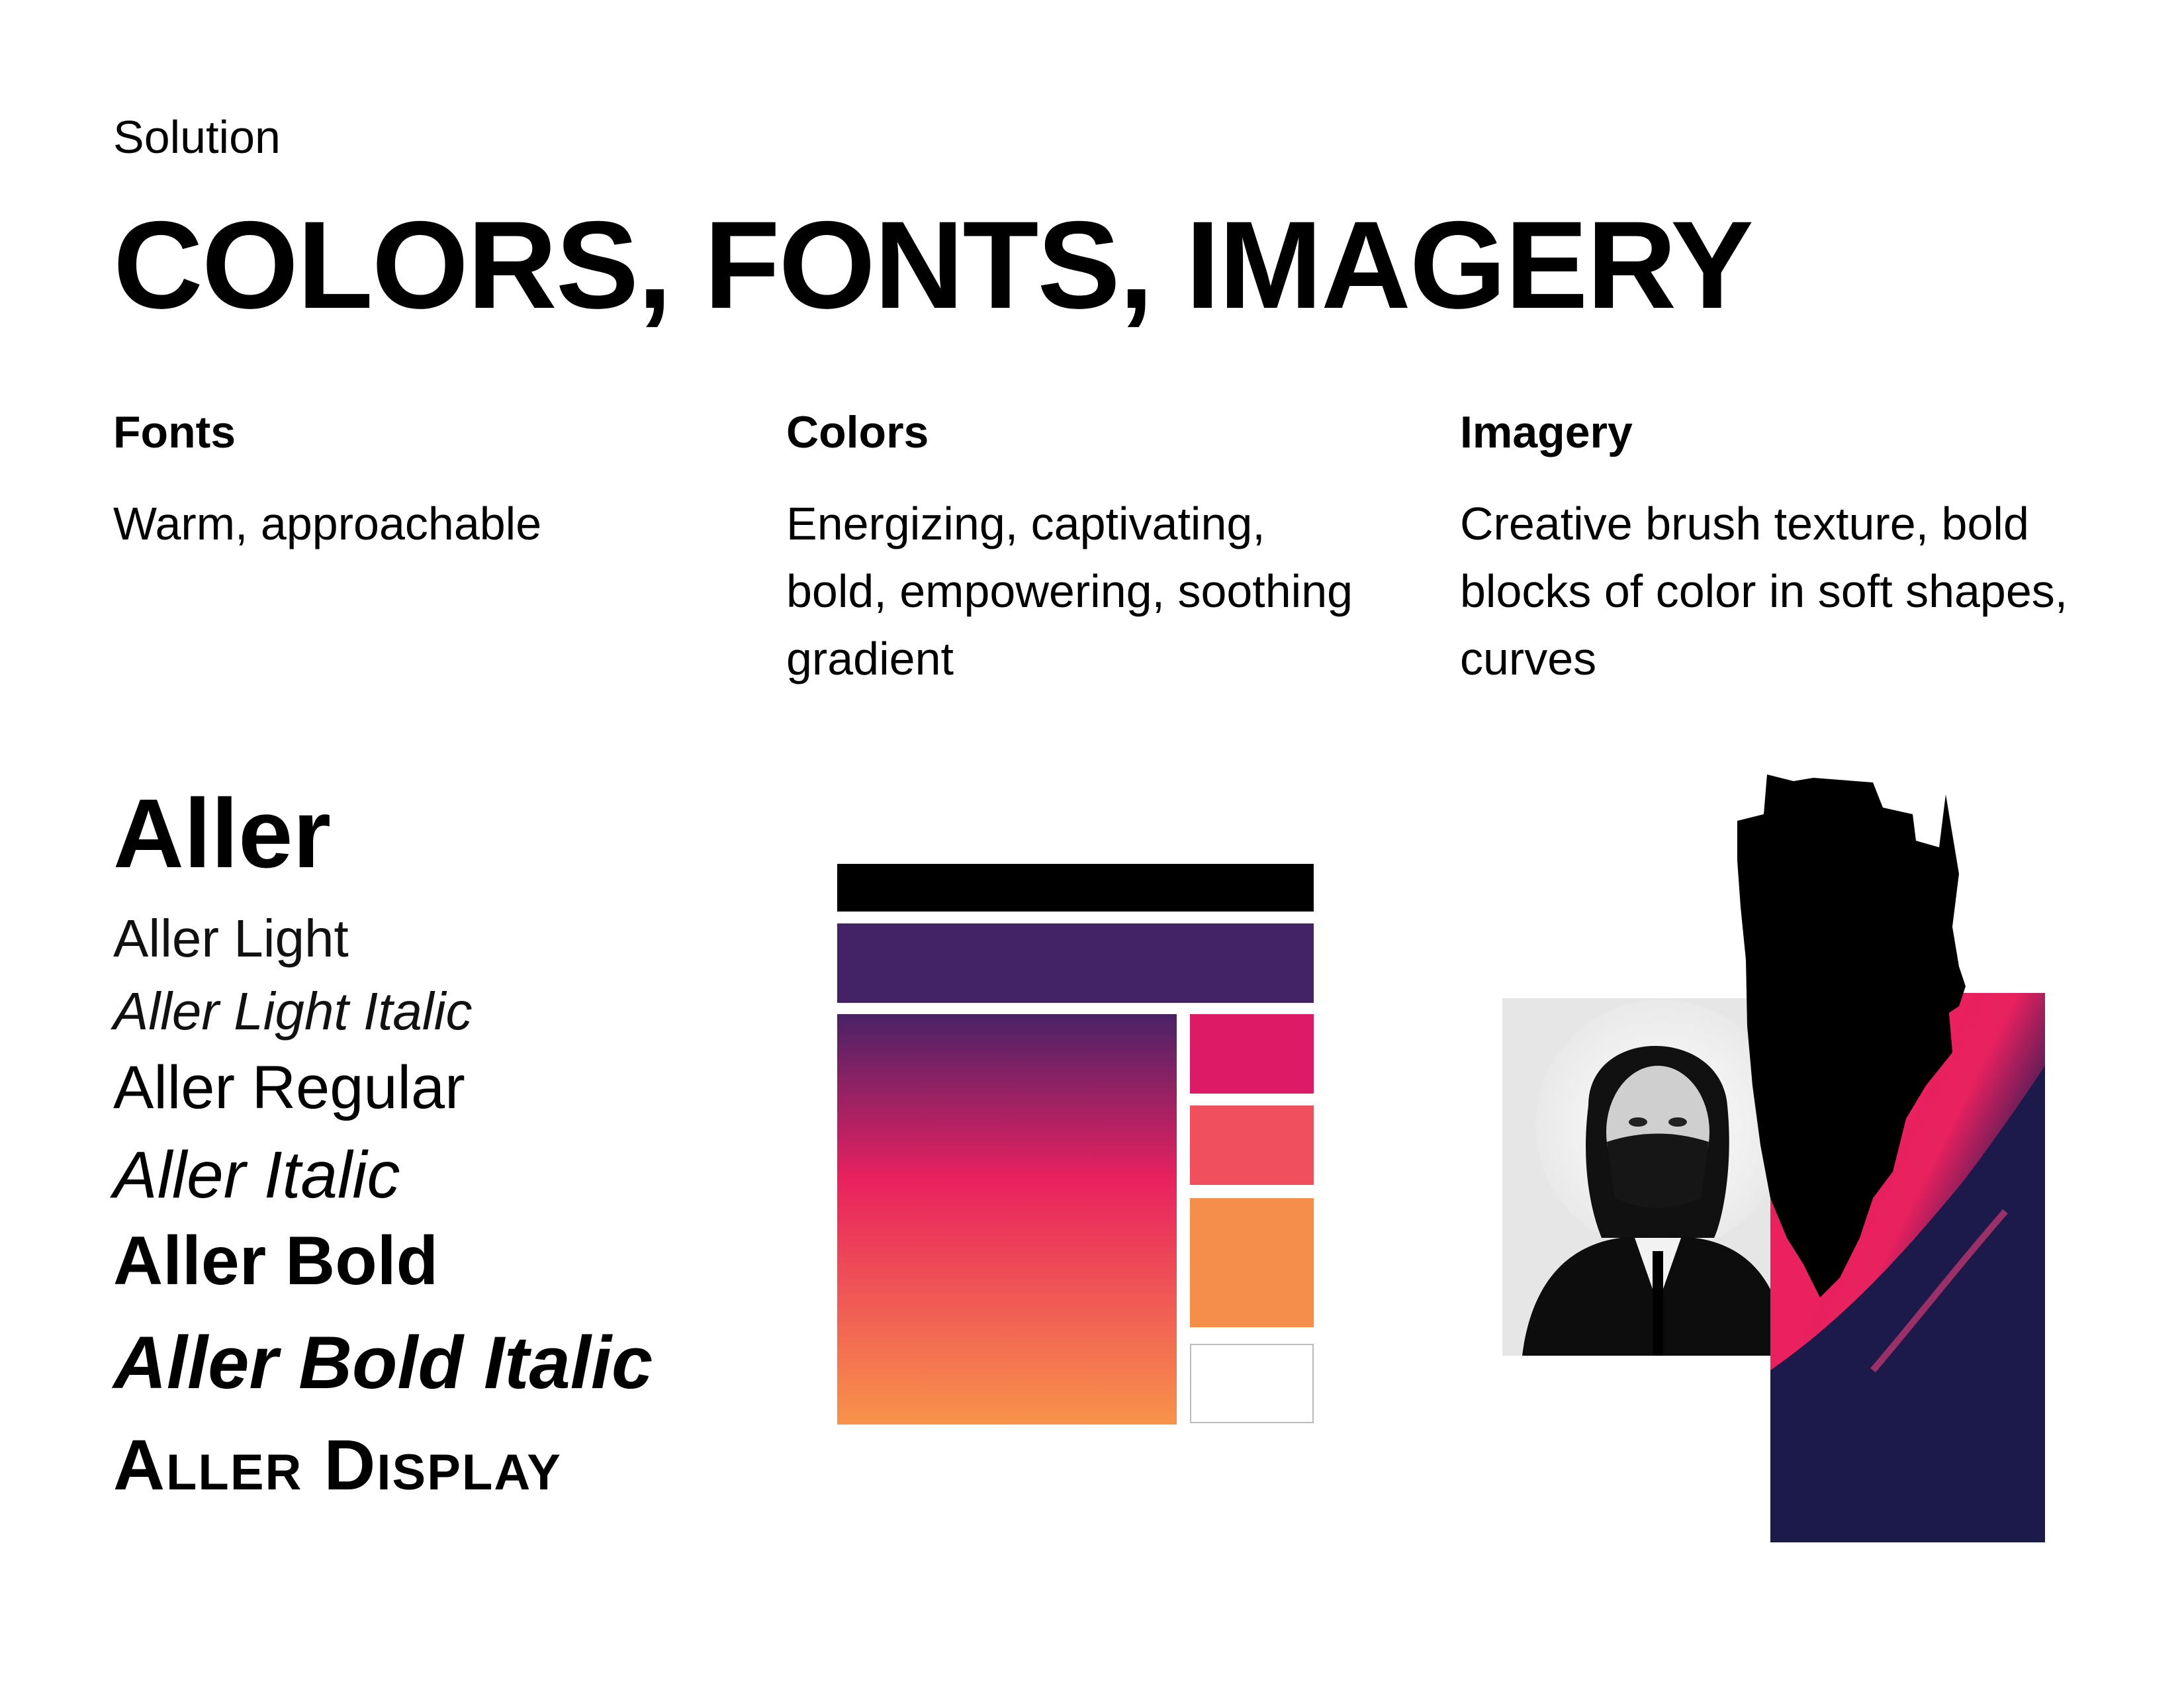 The image size is (2184, 1688). I want to click on swatch-gradient, so click(1007, 1219).